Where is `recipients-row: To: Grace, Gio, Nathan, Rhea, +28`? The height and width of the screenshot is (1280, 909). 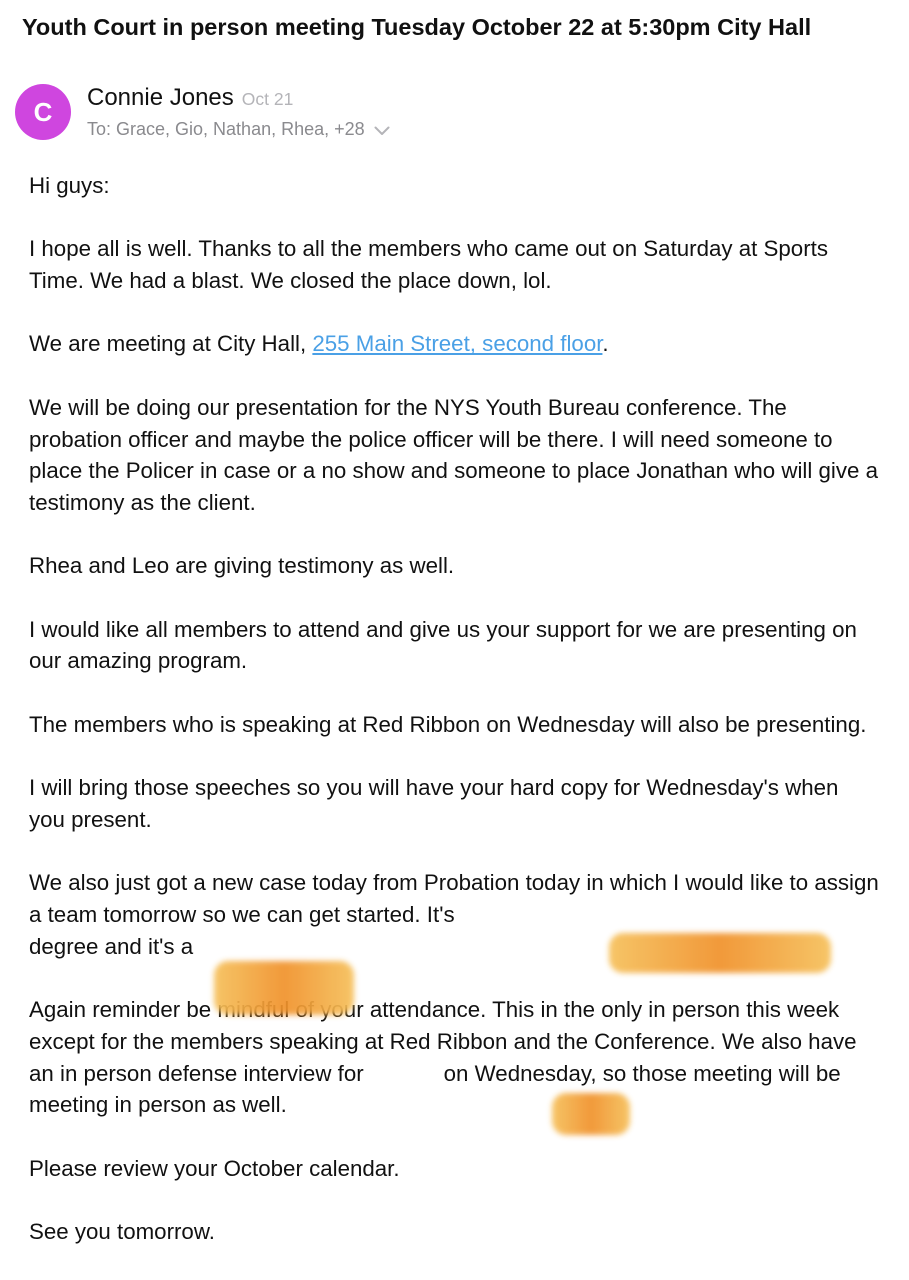
recipients-row: To: Grace, Gio, Nathan, Rhea, +28 is located at coordinates (238, 129).